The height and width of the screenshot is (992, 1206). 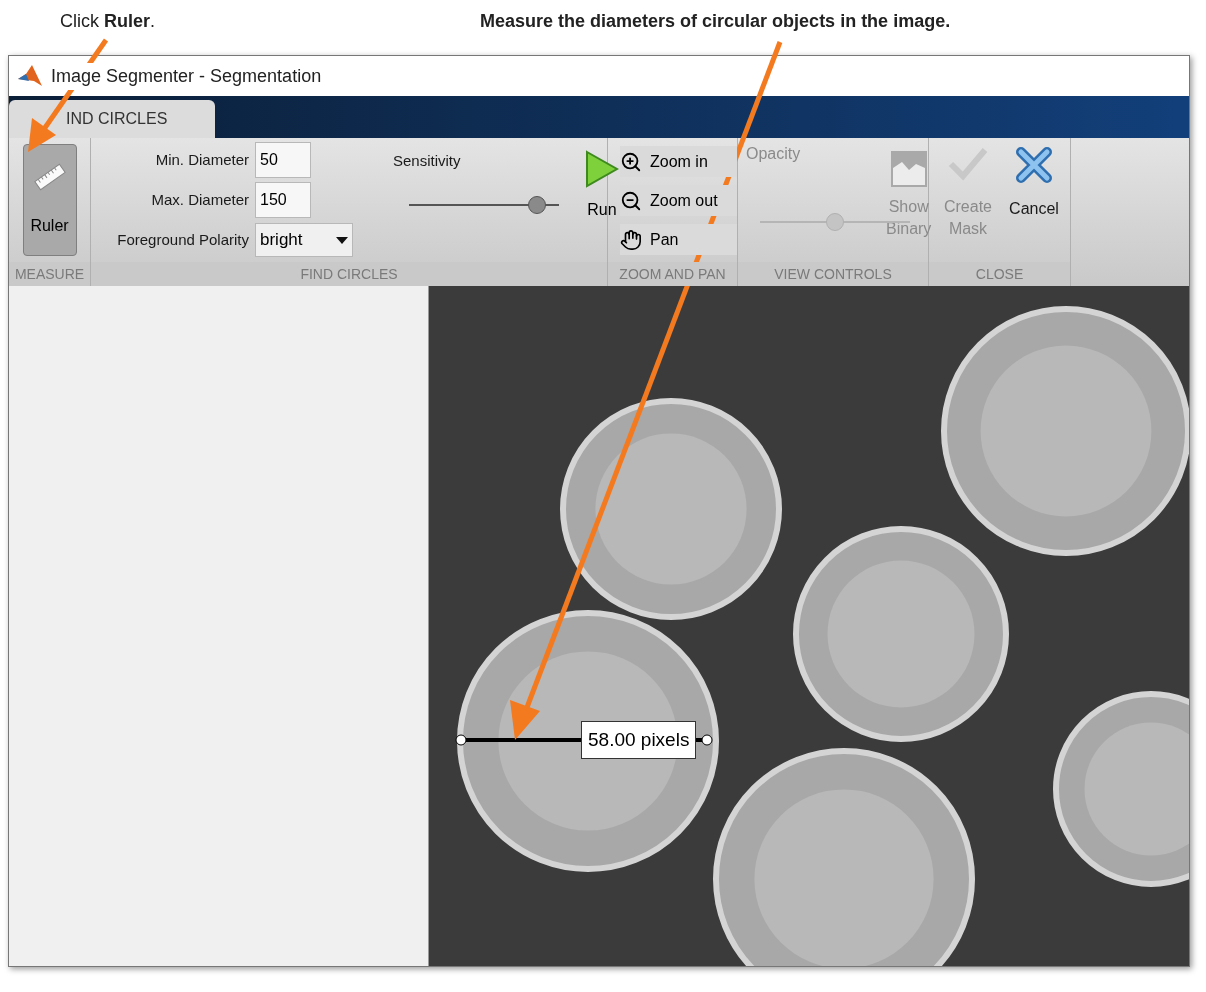 I want to click on toolbar-button: Pan, so click(x=678, y=239).